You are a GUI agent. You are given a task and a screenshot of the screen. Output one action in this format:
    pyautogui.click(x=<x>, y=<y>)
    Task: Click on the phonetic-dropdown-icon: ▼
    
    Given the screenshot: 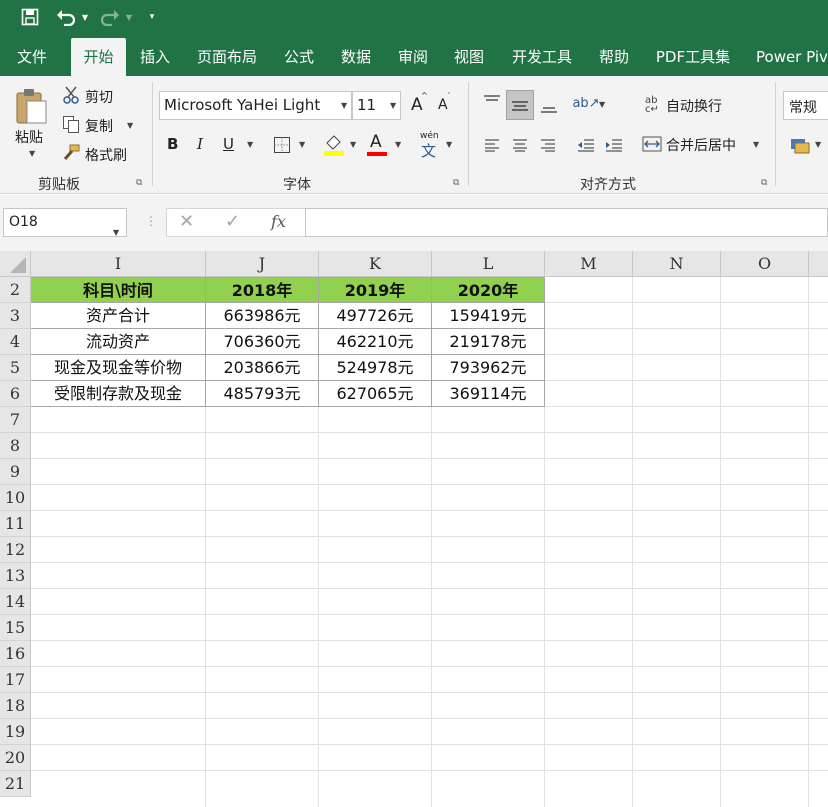 What is the action you would take?
    pyautogui.click(x=449, y=144)
    